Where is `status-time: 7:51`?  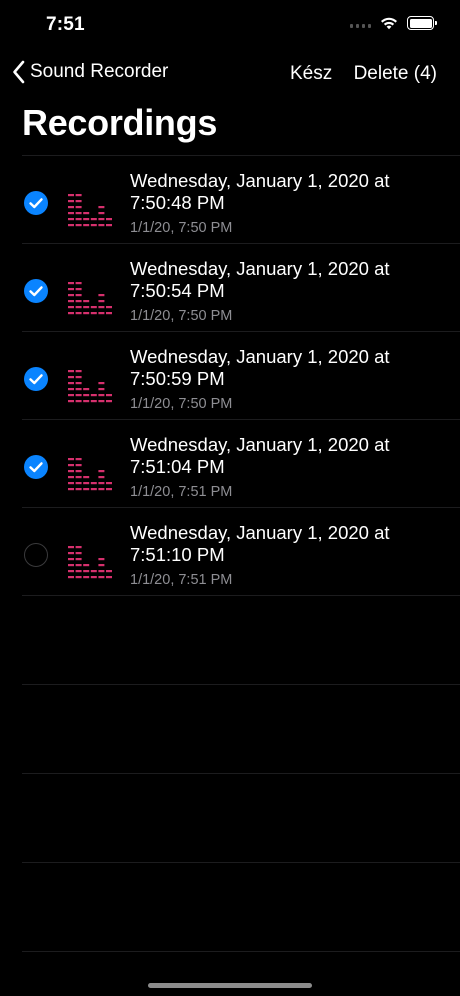 status-time: 7:51 is located at coordinates (65, 24).